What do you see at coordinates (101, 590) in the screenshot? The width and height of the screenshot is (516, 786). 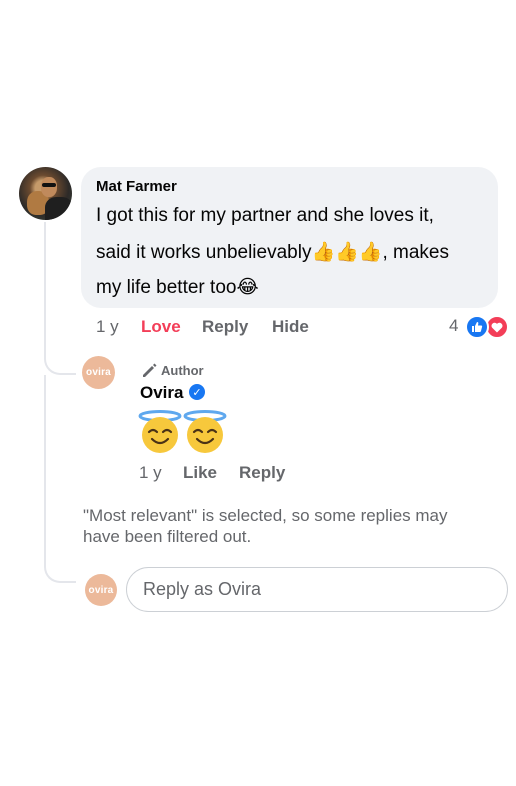 I see `reply-box-avatar: ovira` at bounding box center [101, 590].